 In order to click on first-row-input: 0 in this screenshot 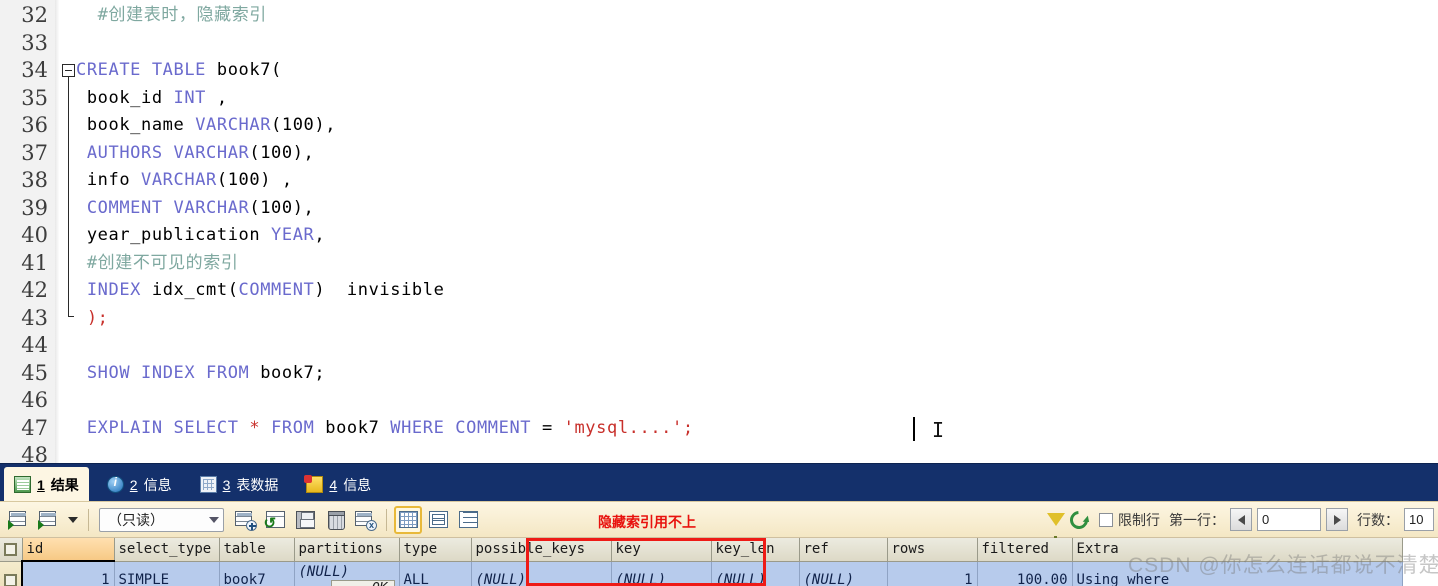, I will do `click(1289, 519)`.